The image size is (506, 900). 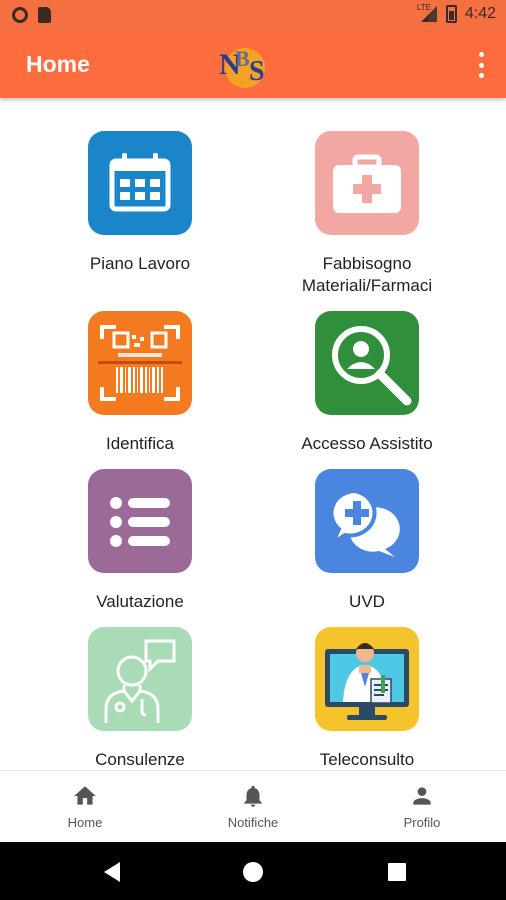 What do you see at coordinates (427, 13) in the screenshot?
I see `signal-icon: LTE` at bounding box center [427, 13].